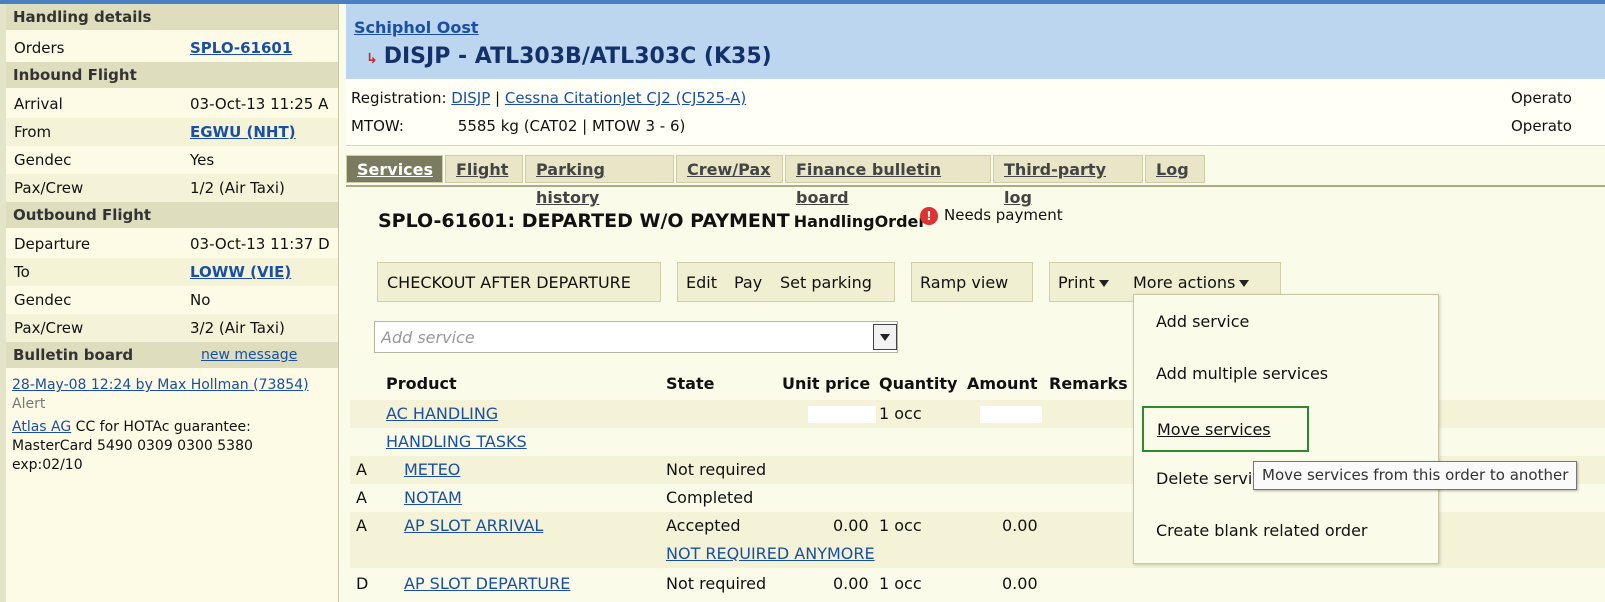  What do you see at coordinates (770, 554) in the screenshot?
I see `state-link: NOT REQUIRED ANYMORE` at bounding box center [770, 554].